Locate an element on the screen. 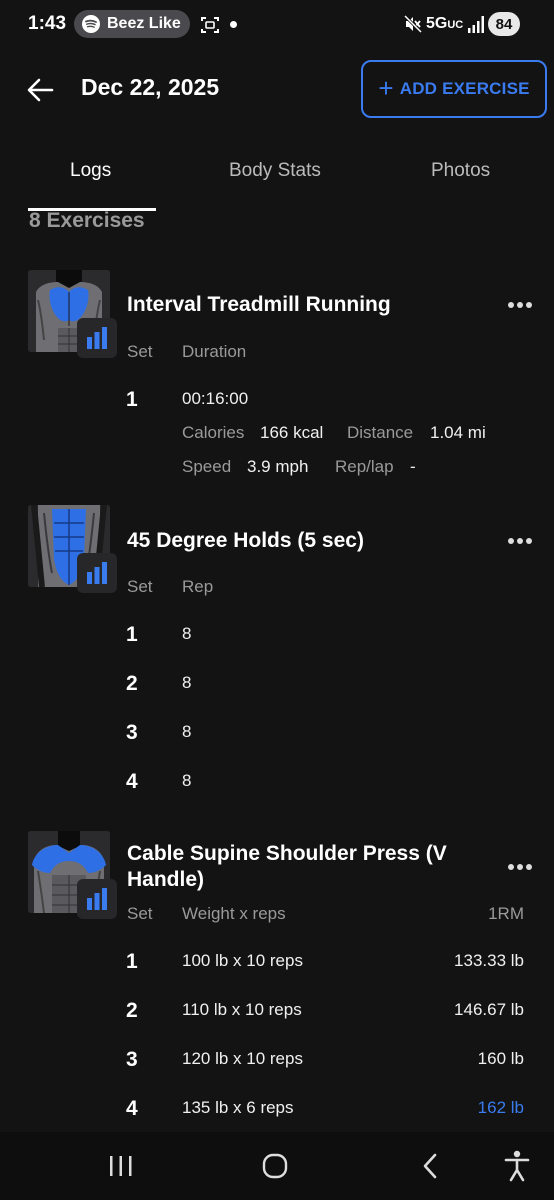 Image resolution: width=554 pixels, height=1200 pixels. notification-dot-icon is located at coordinates (233, 24).